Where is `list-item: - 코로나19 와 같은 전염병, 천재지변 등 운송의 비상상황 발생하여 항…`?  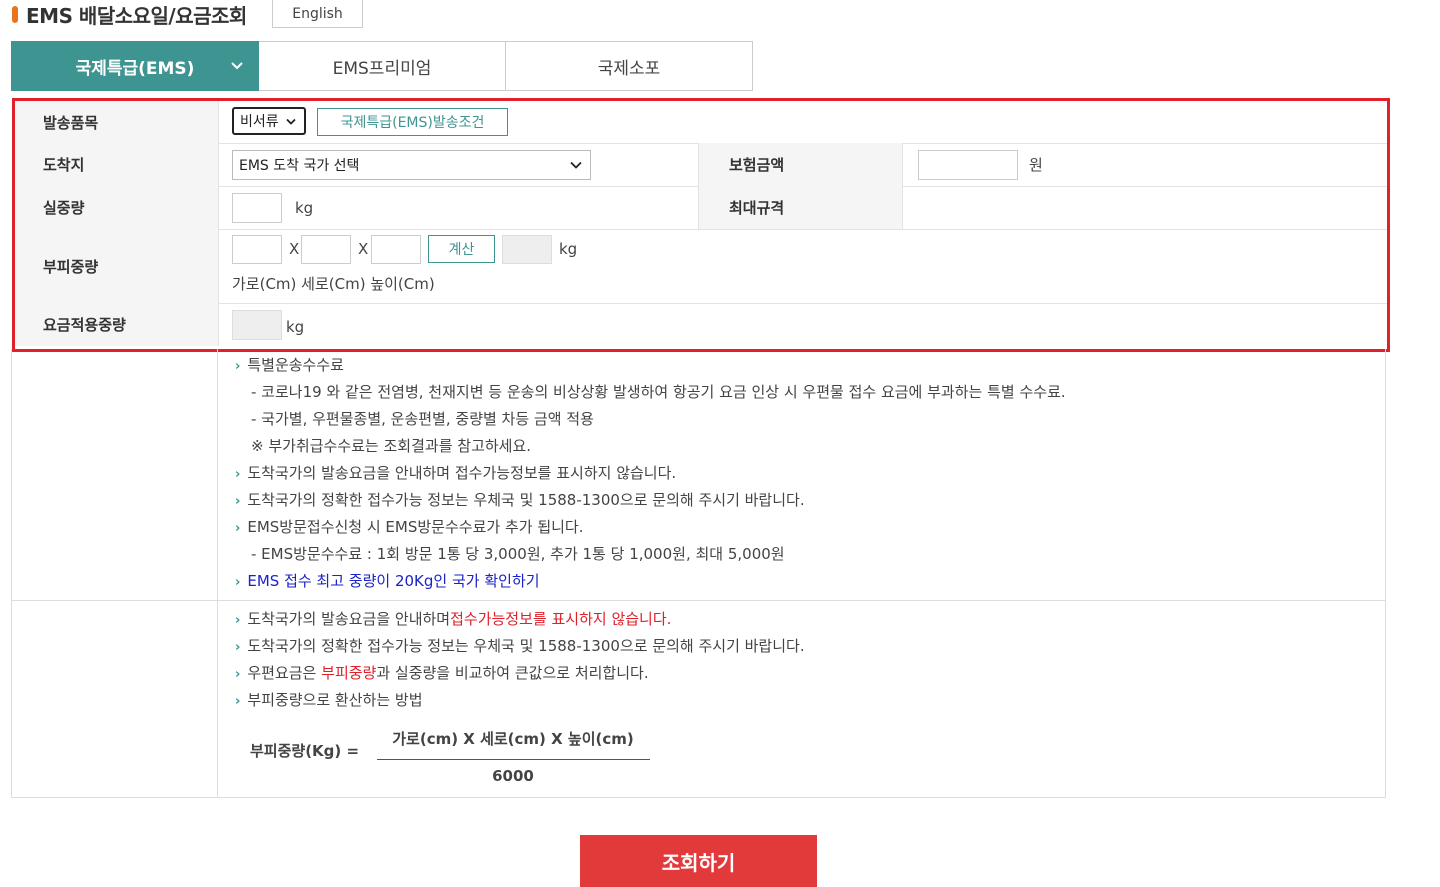 list-item: - 코로나19 와 같은 전염병, 천재지변 등 운송의 비상상황 발생하여 항… is located at coordinates (658, 392).